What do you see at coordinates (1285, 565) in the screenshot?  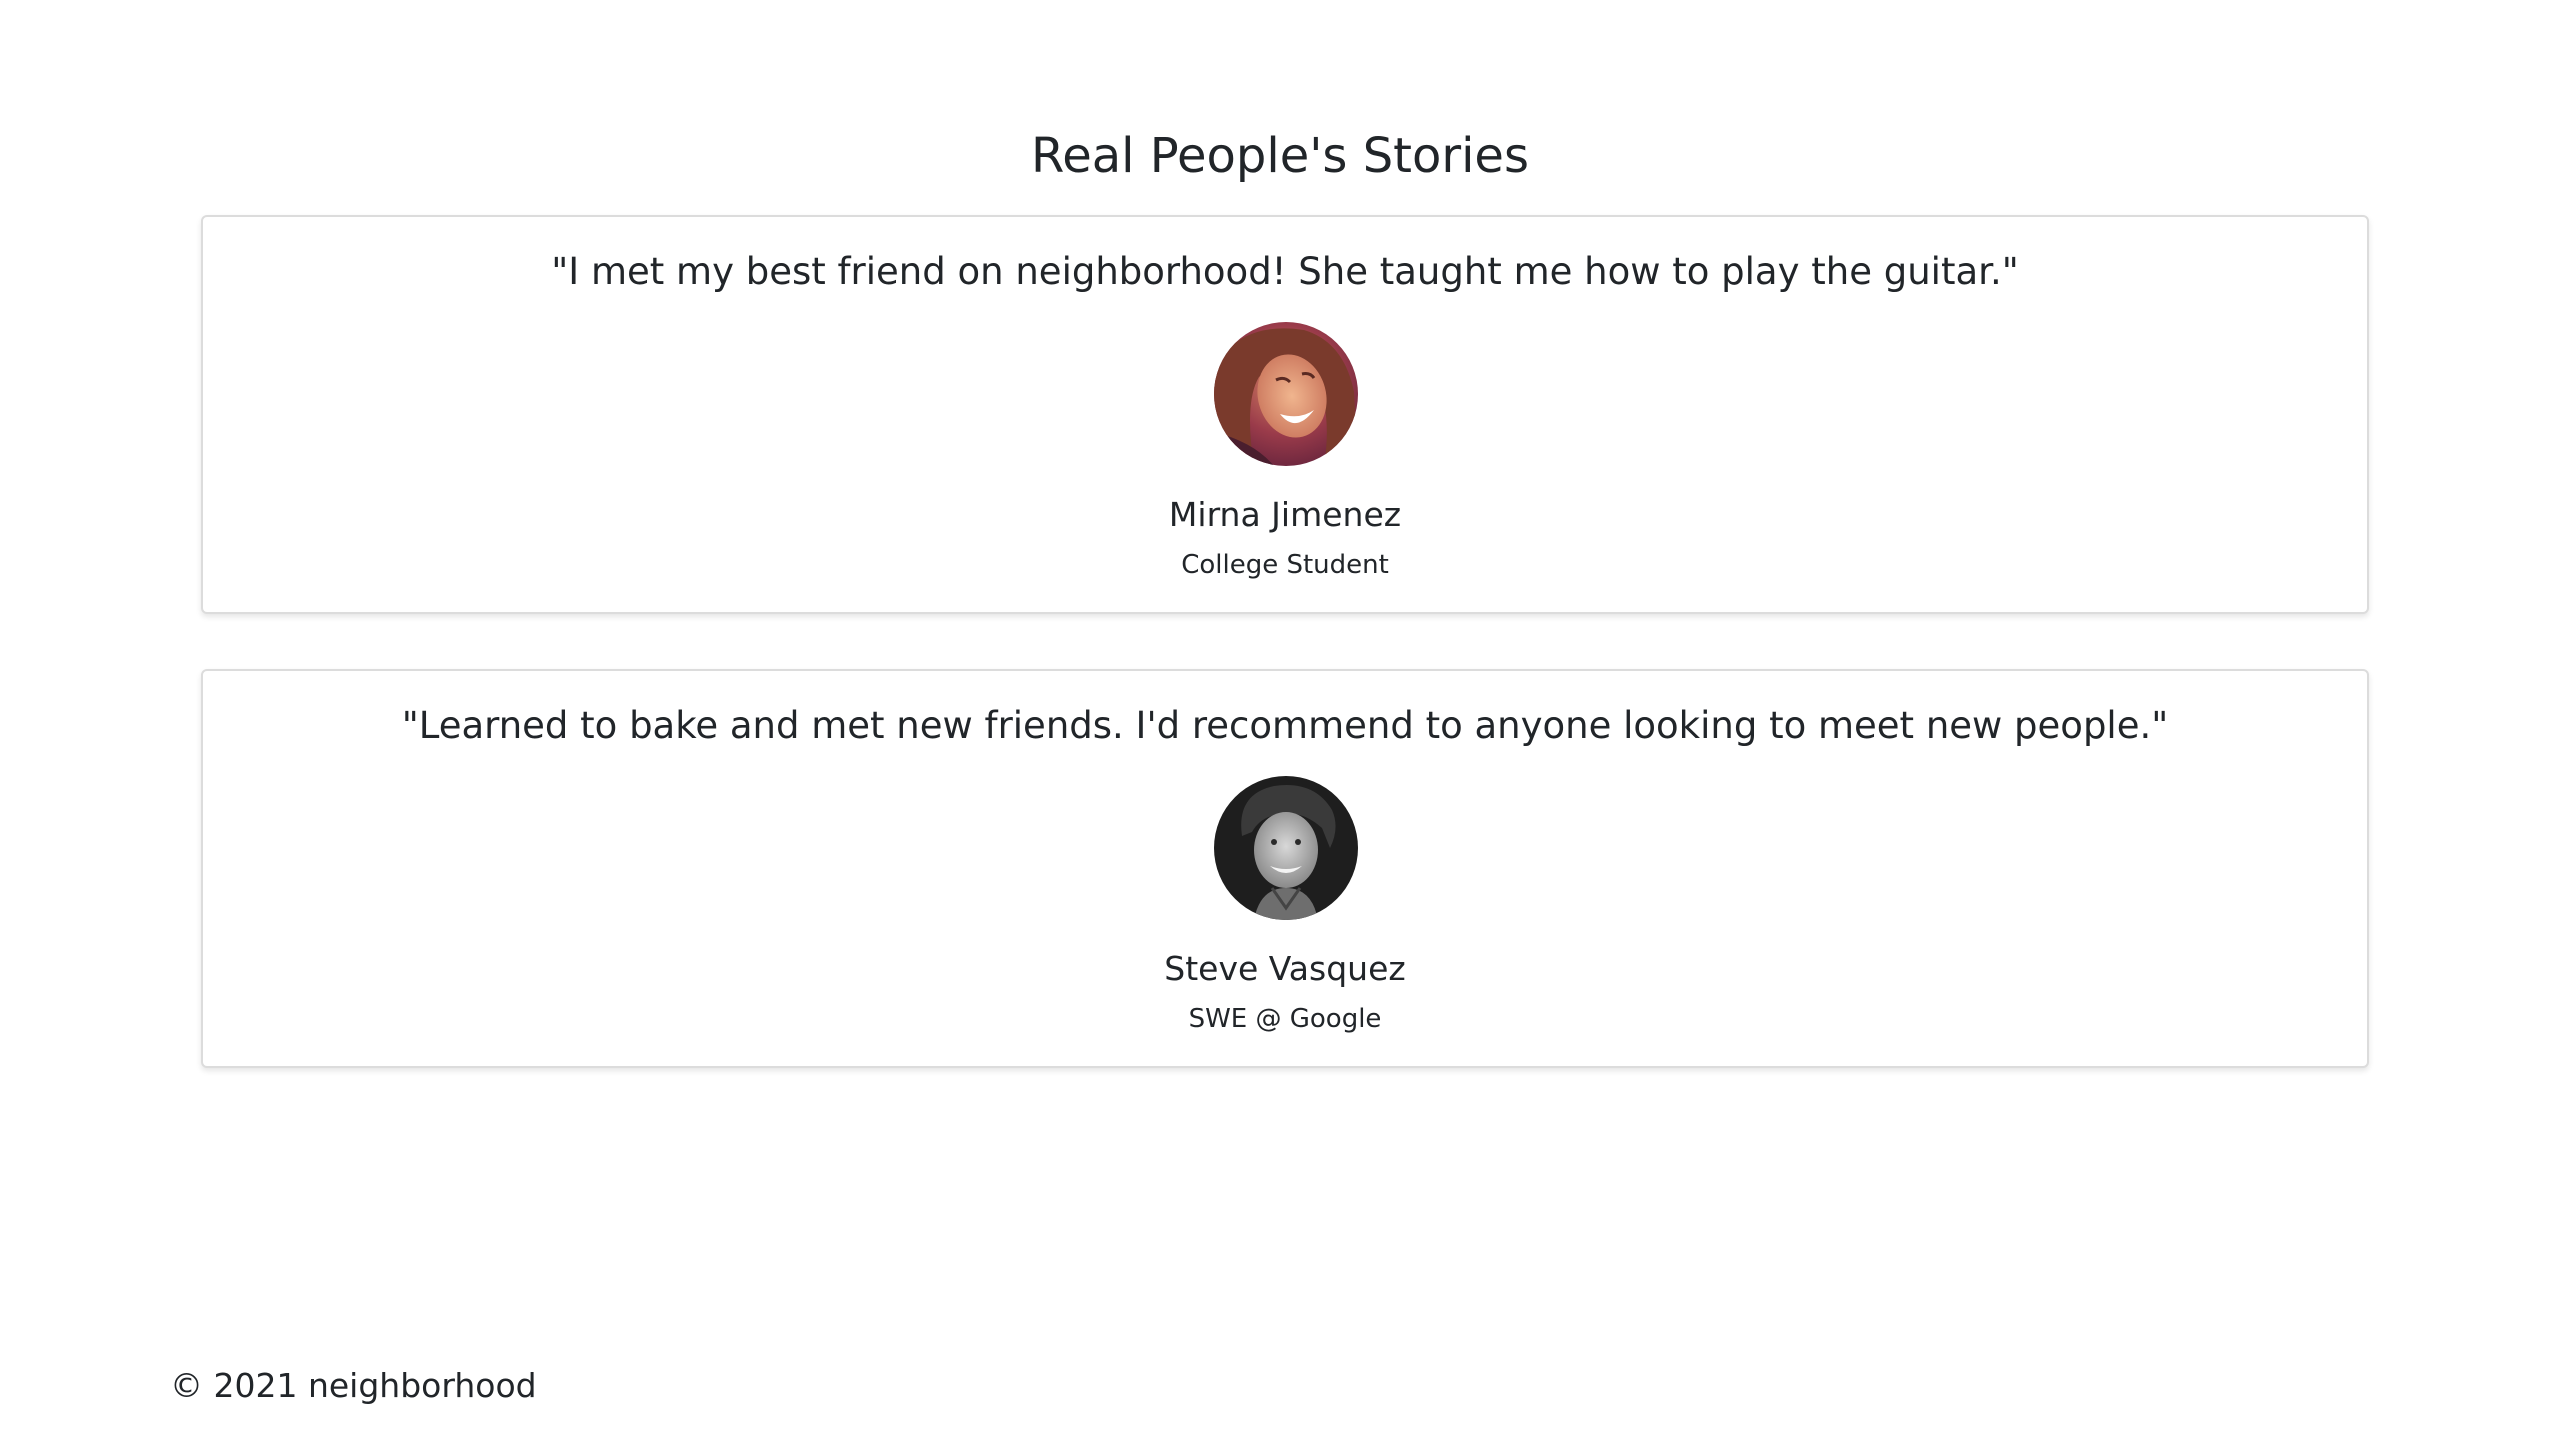 I see `testimonial-role: College Student` at bounding box center [1285, 565].